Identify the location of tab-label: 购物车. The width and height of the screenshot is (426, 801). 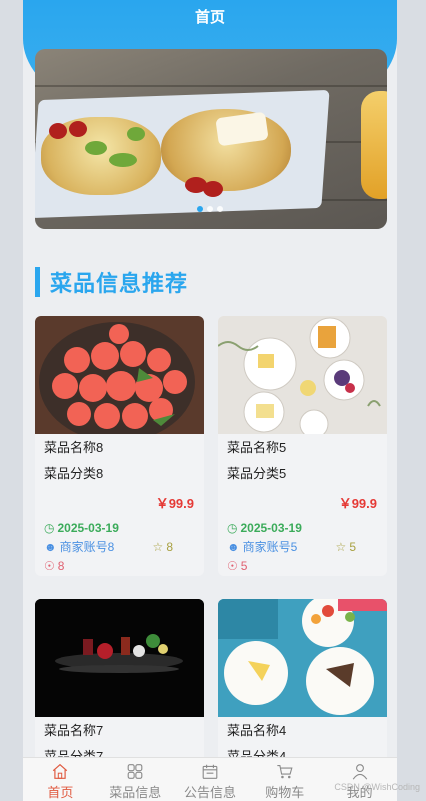
(285, 792).